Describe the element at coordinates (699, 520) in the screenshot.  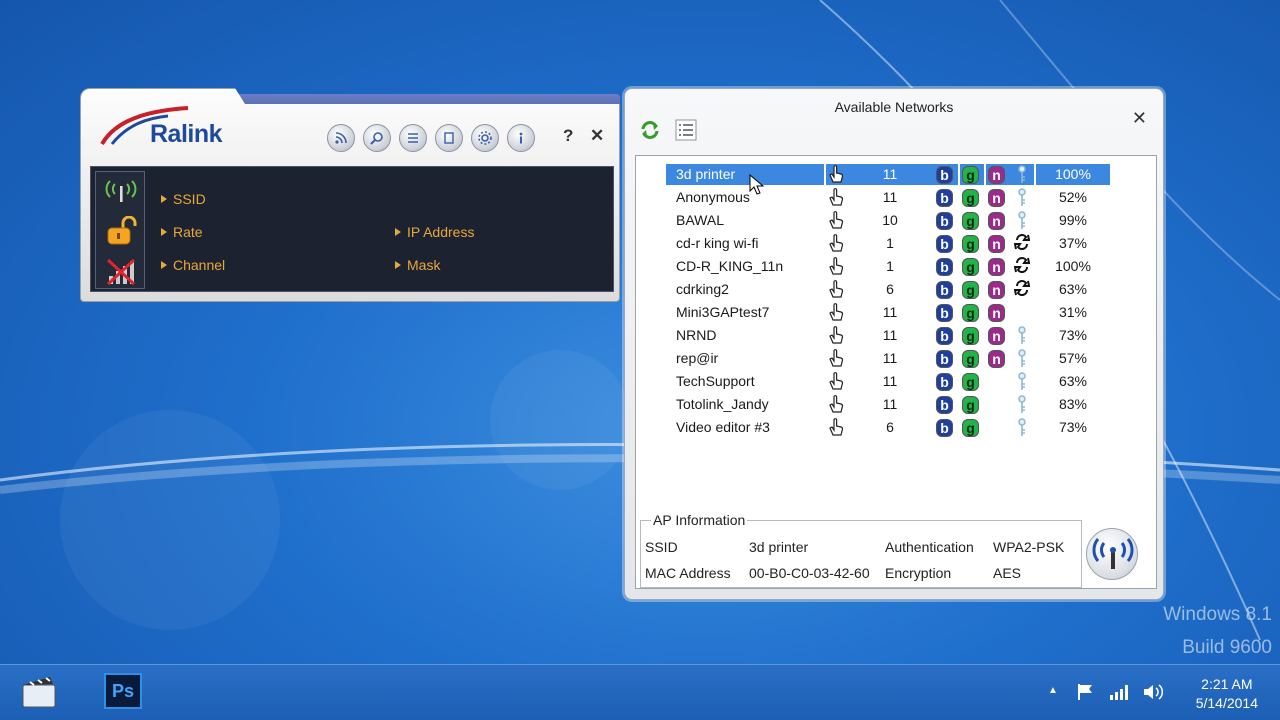
I see `ap-info-legend: AP Information` at that location.